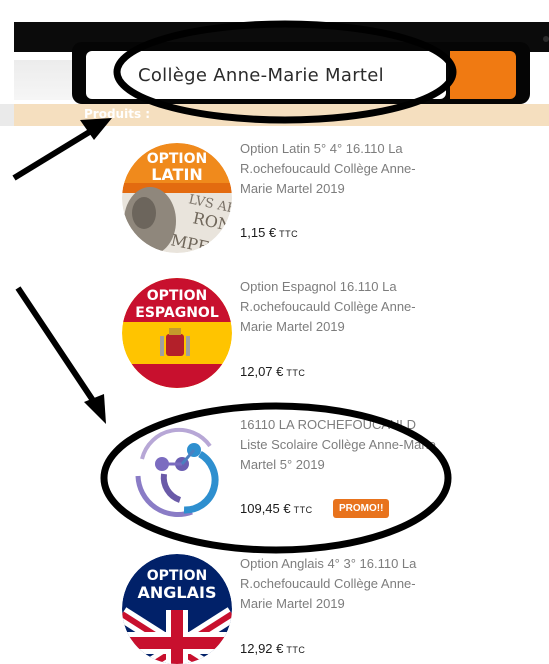  I want to click on menu-dot-icon, so click(546, 39).